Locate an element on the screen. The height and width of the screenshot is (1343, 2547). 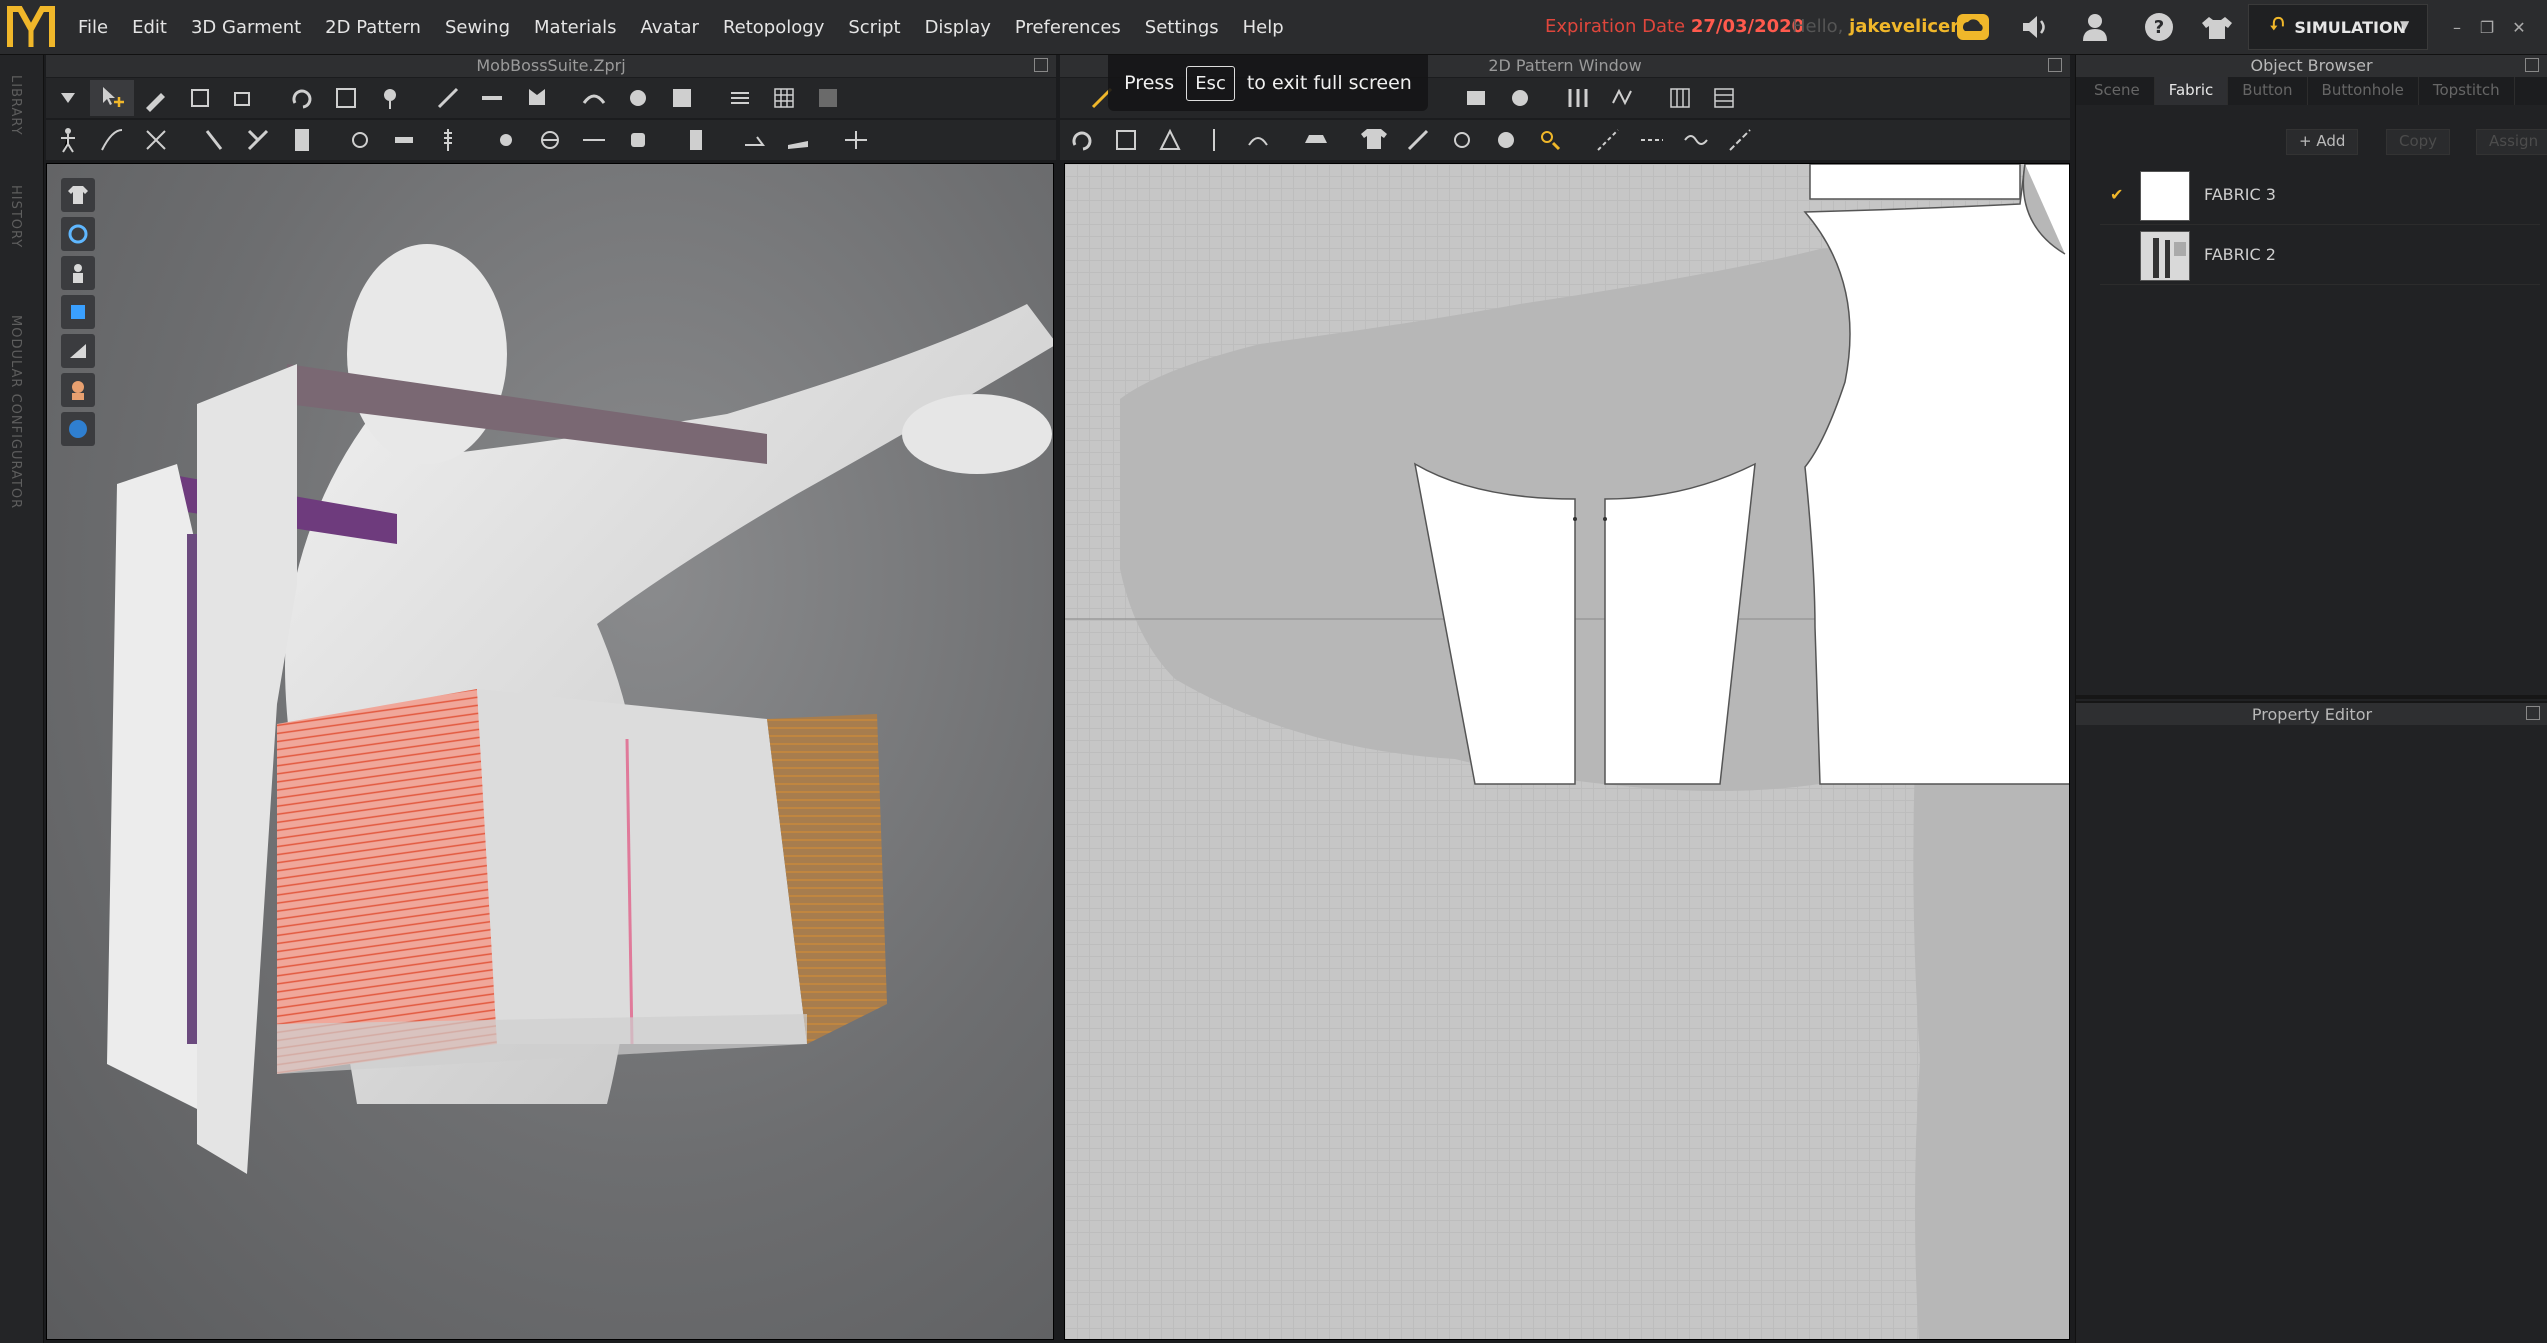
2d-bias-stitch-icon is located at coordinates (1740, 140).